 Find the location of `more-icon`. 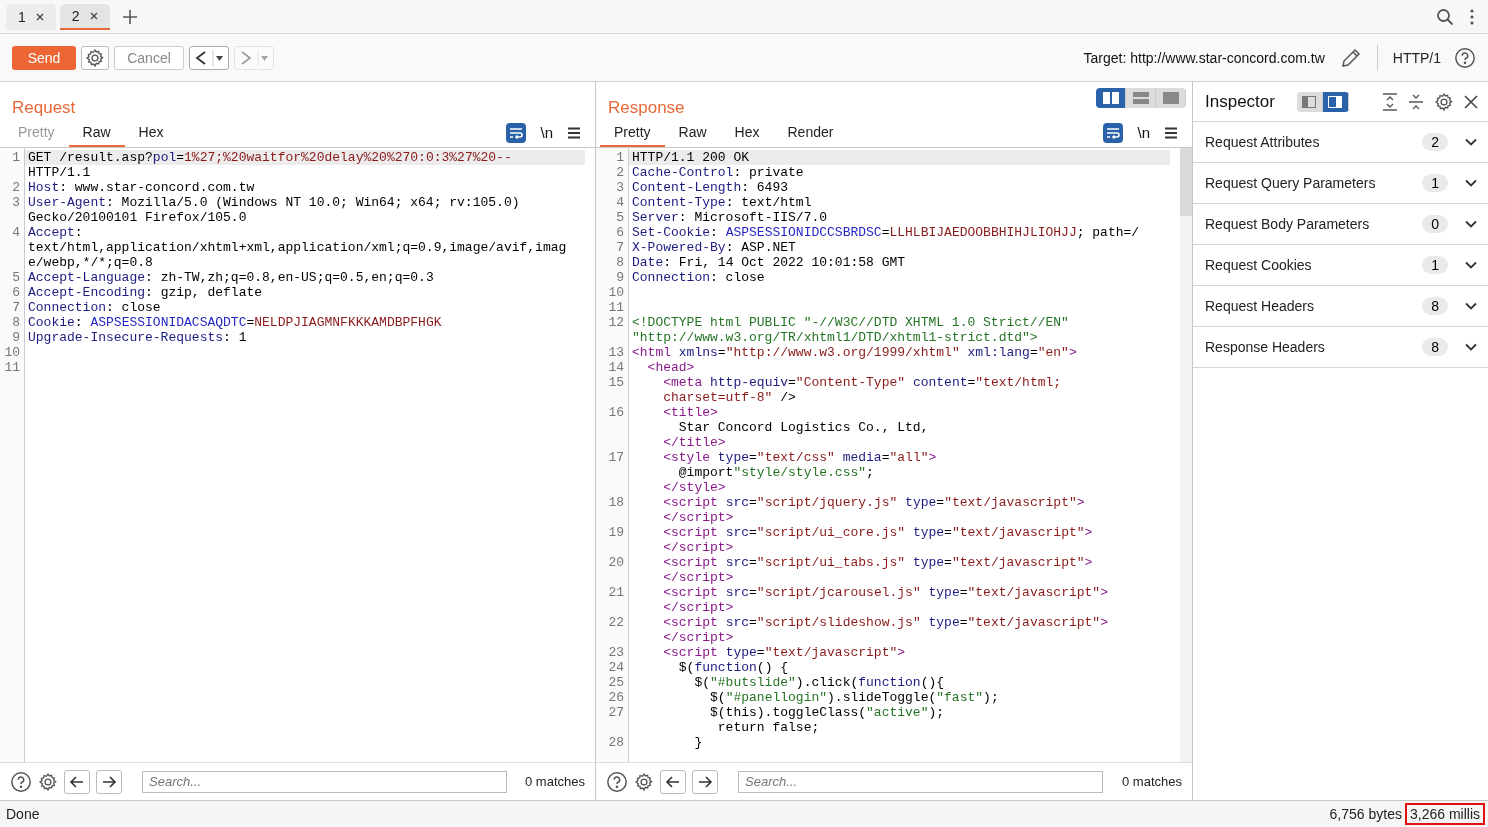

more-icon is located at coordinates (1472, 16).